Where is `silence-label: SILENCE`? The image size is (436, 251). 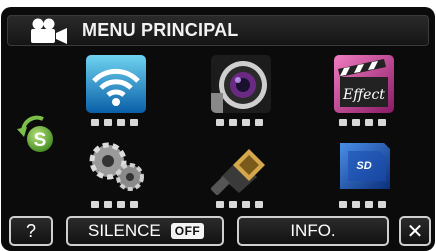
silence-label: SILENCE is located at coordinates (124, 230).